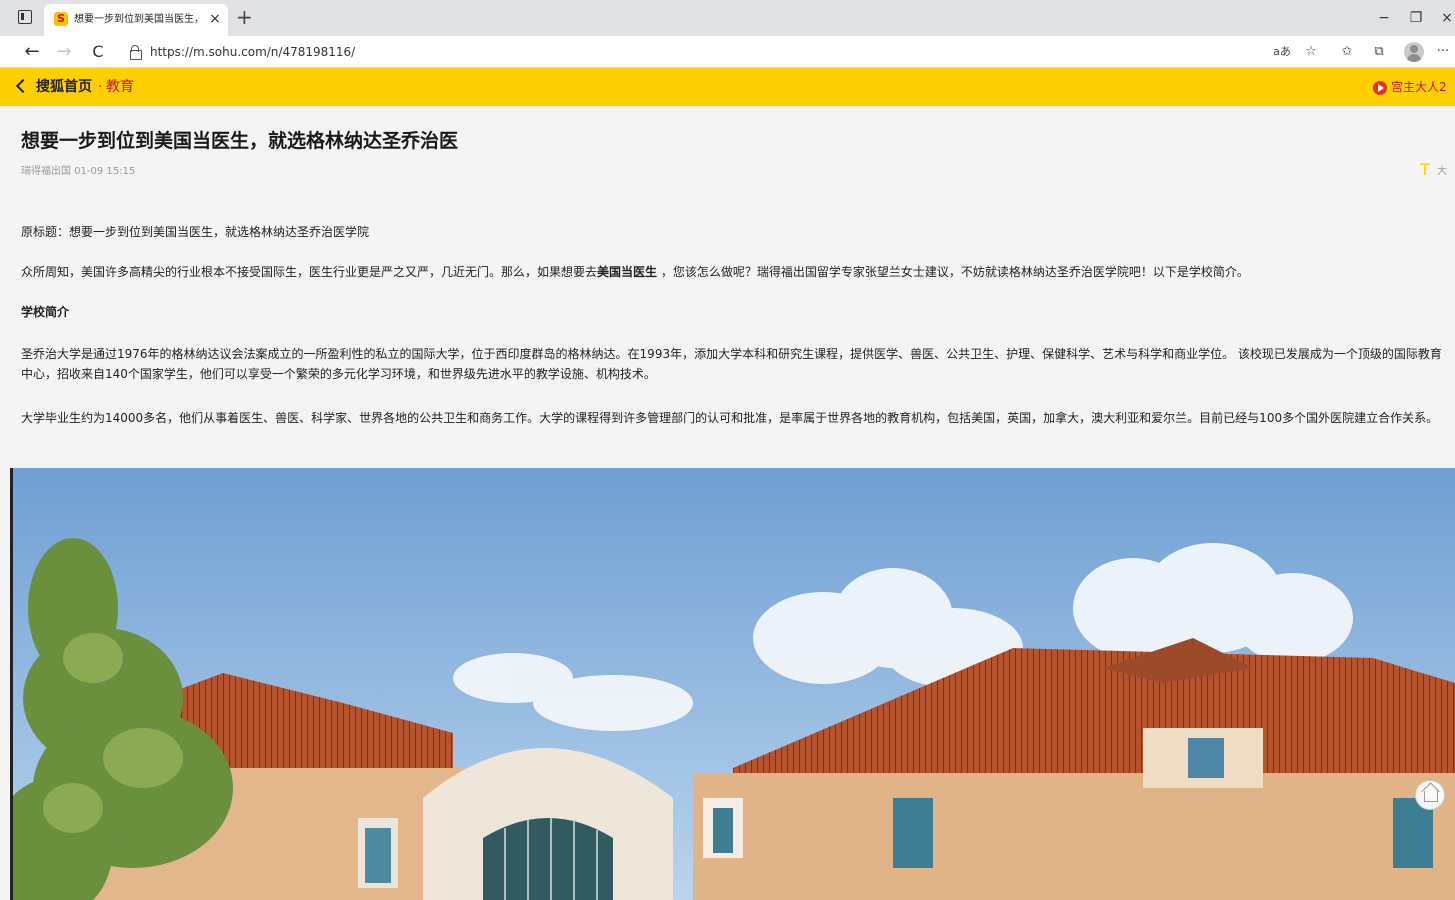 The height and width of the screenshot is (900, 1455). I want to click on font-size-icon: T, so click(1425, 169).